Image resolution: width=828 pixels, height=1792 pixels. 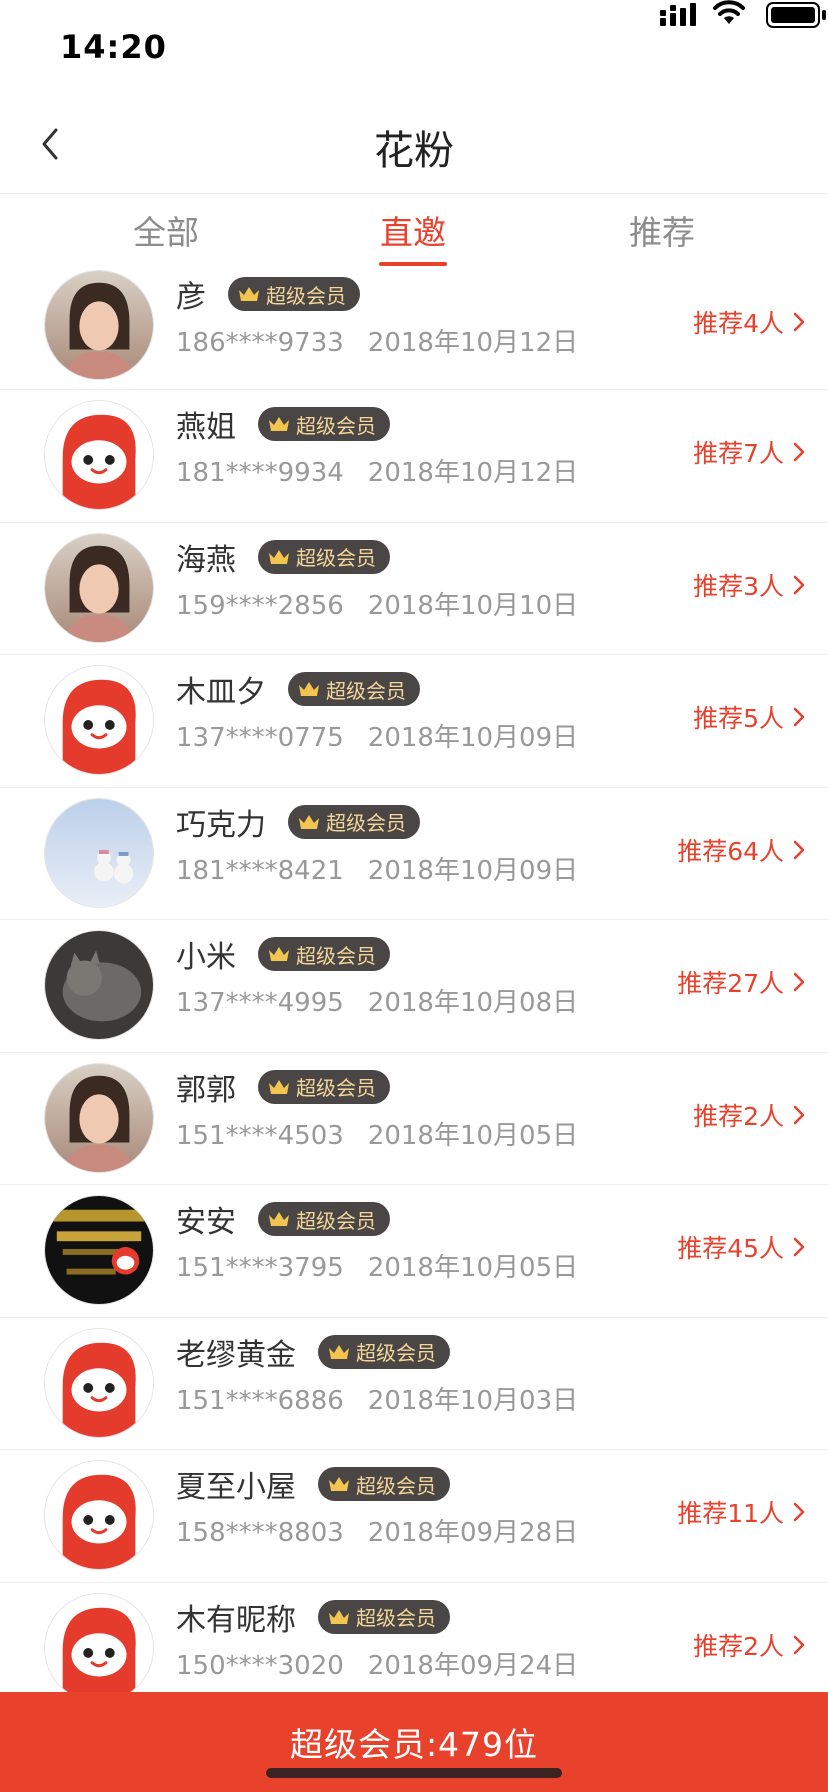 I want to click on recommend-count-link: 推荐64人, so click(x=741, y=850).